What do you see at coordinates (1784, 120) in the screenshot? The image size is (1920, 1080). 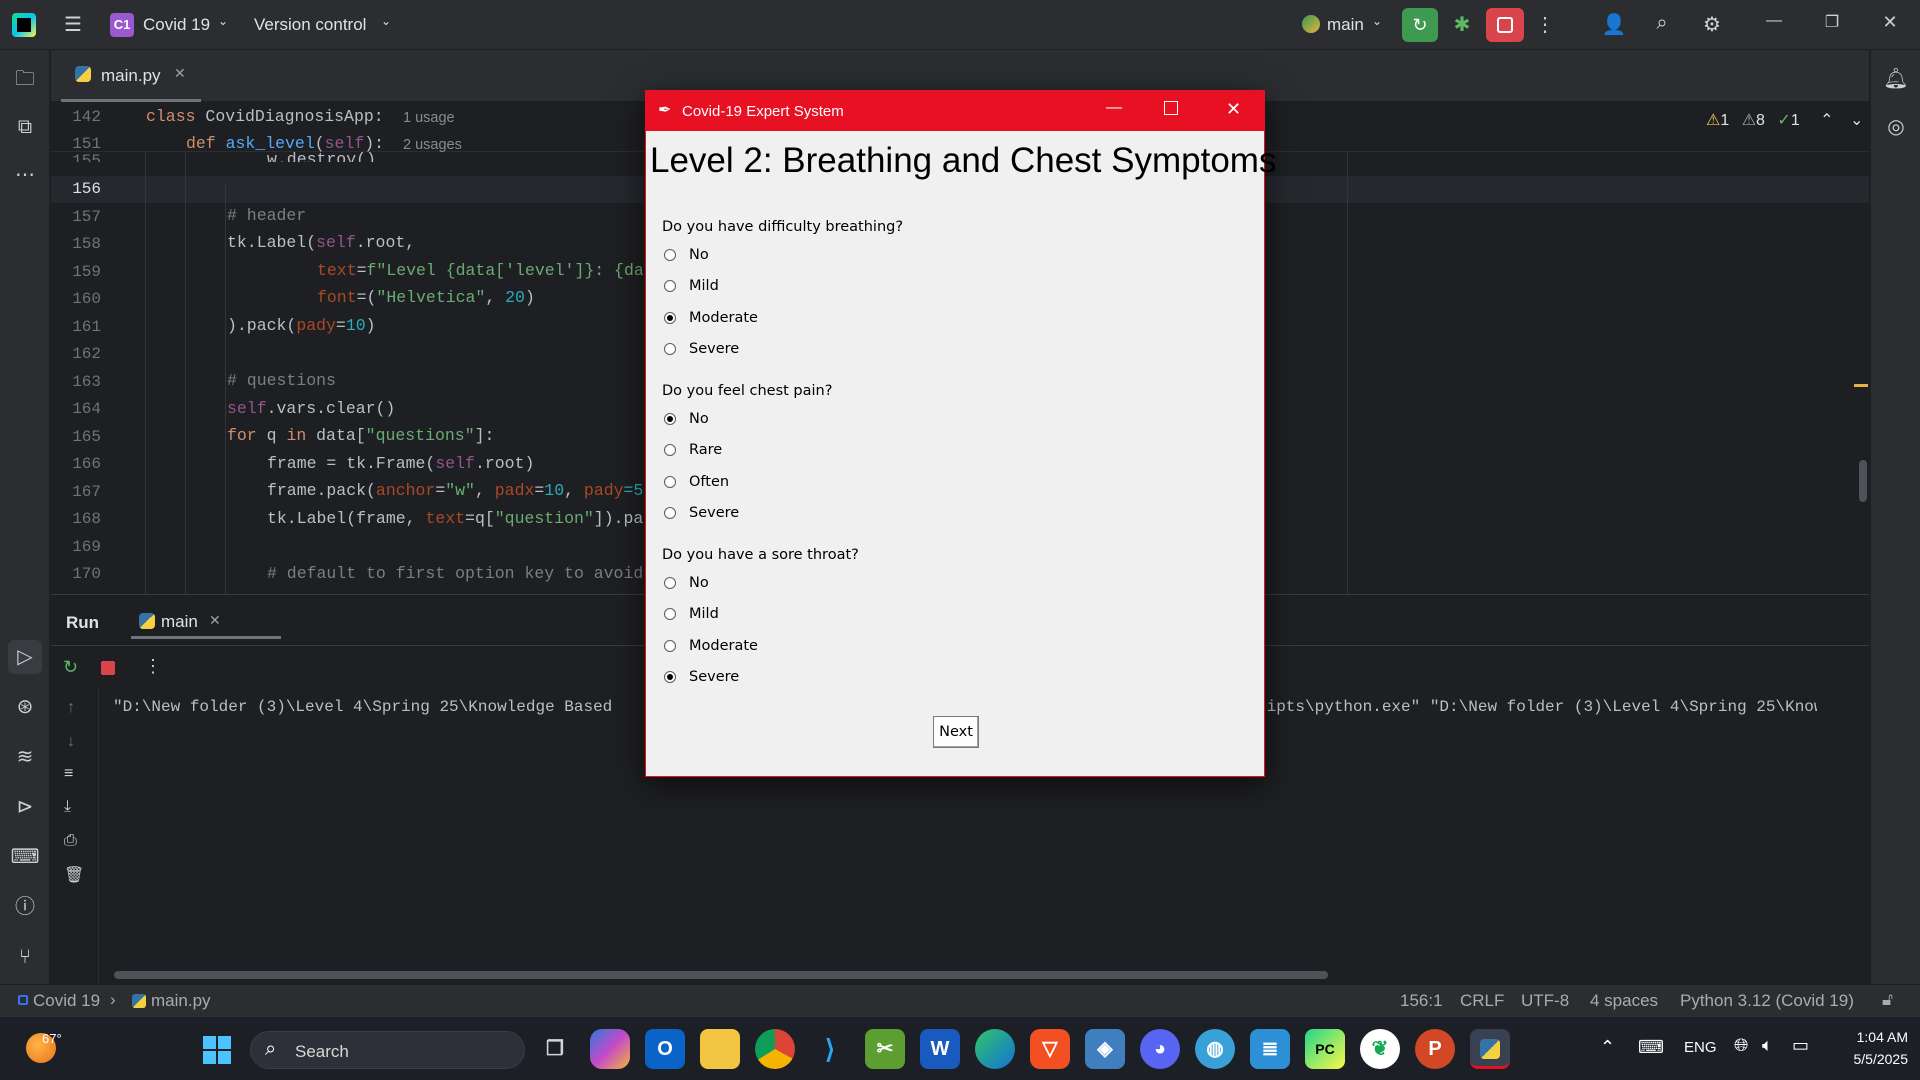 I see `inspection-widget: ⚠1 ⚠8 ✓1 ⌃ ⌄` at bounding box center [1784, 120].